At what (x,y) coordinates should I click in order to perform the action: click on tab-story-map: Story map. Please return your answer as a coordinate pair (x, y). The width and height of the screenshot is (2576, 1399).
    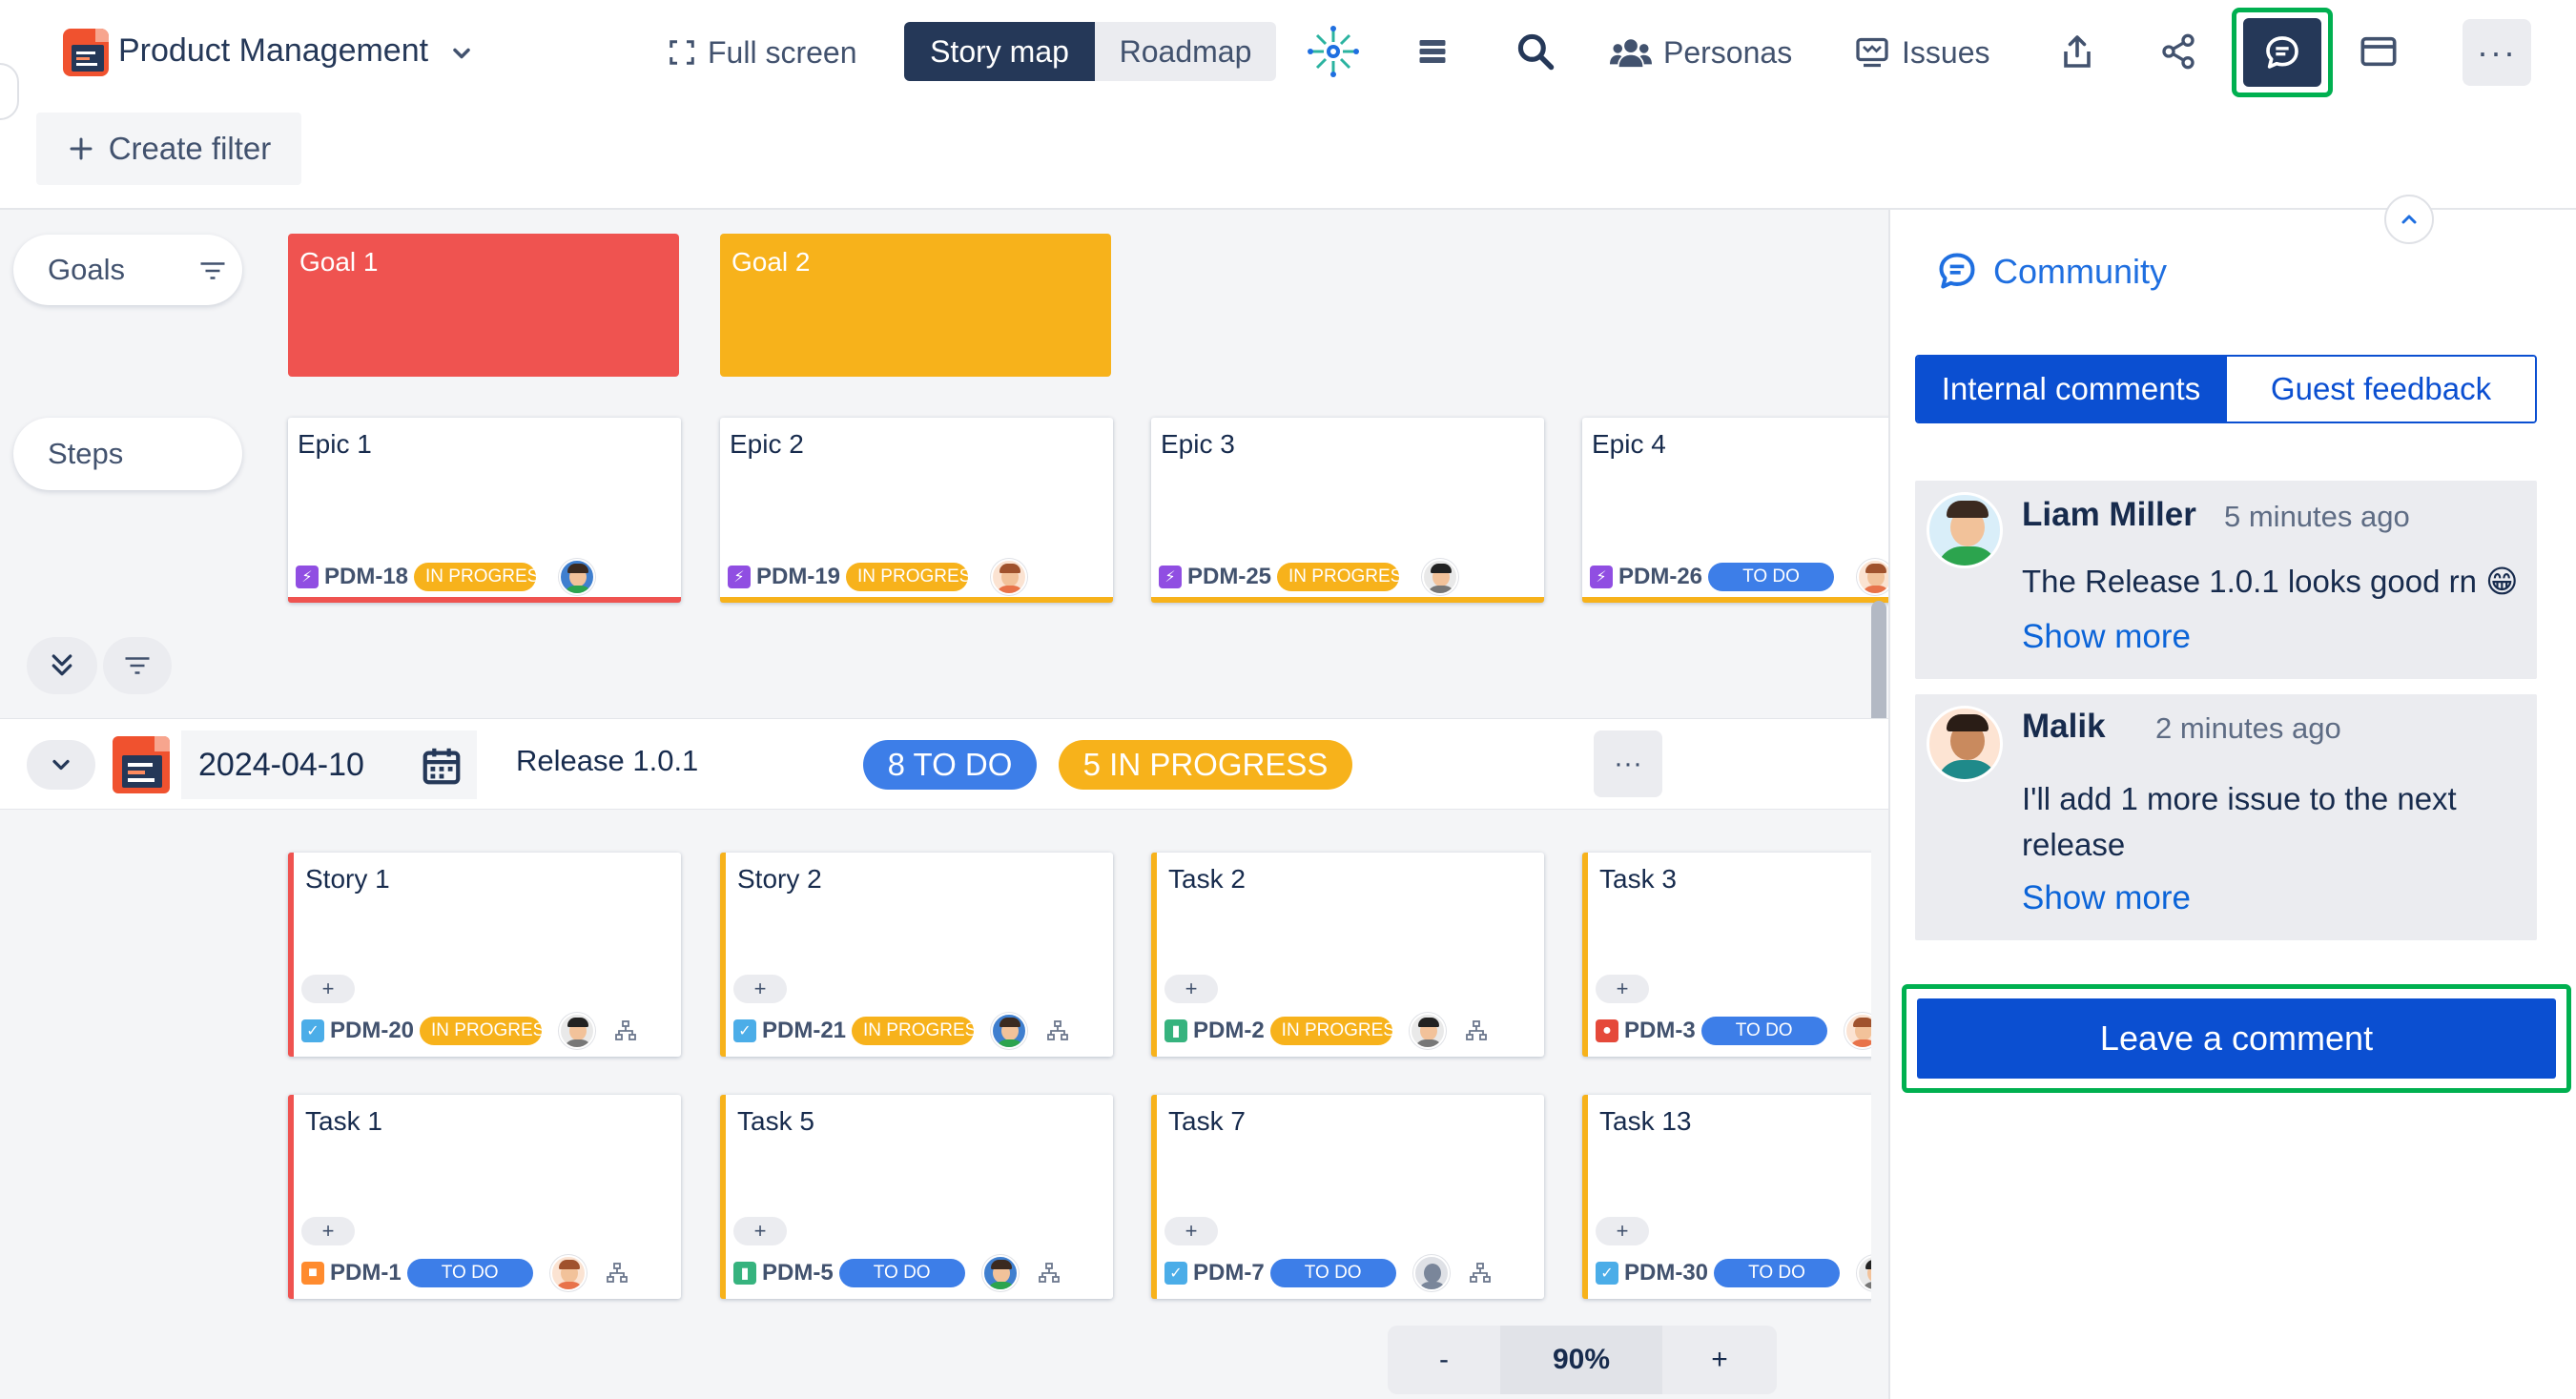
    Looking at the image, I should click on (999, 52).